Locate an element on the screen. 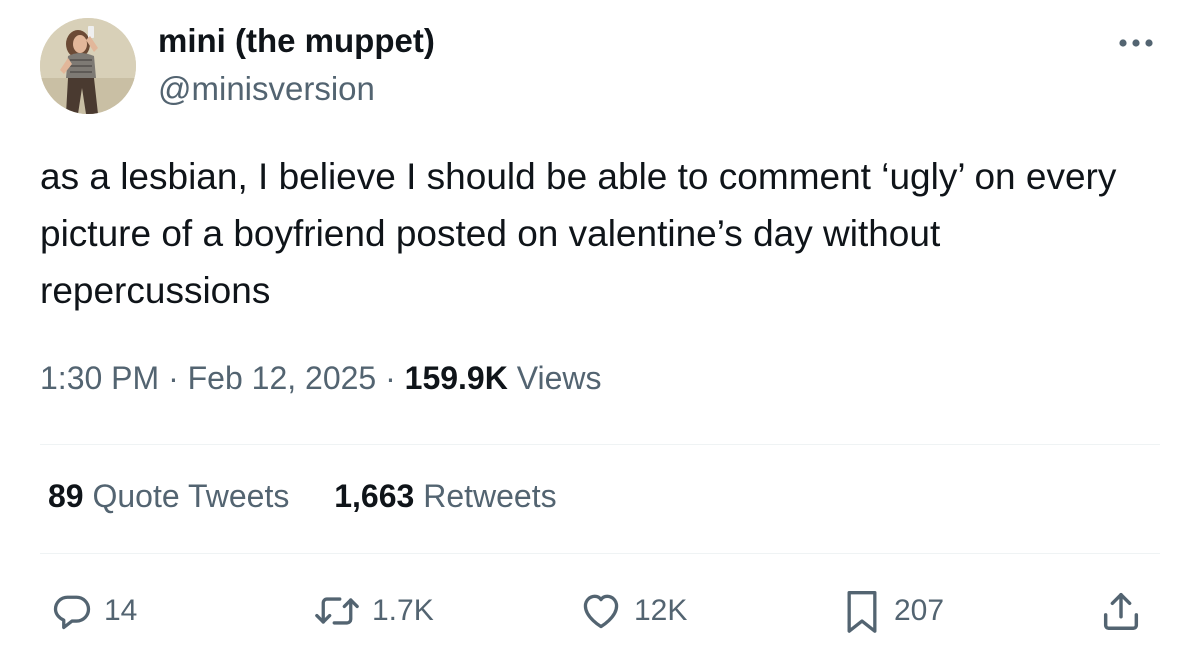 This screenshot has height=660, width=1188. bookmark-count: 207 is located at coordinates (919, 610).